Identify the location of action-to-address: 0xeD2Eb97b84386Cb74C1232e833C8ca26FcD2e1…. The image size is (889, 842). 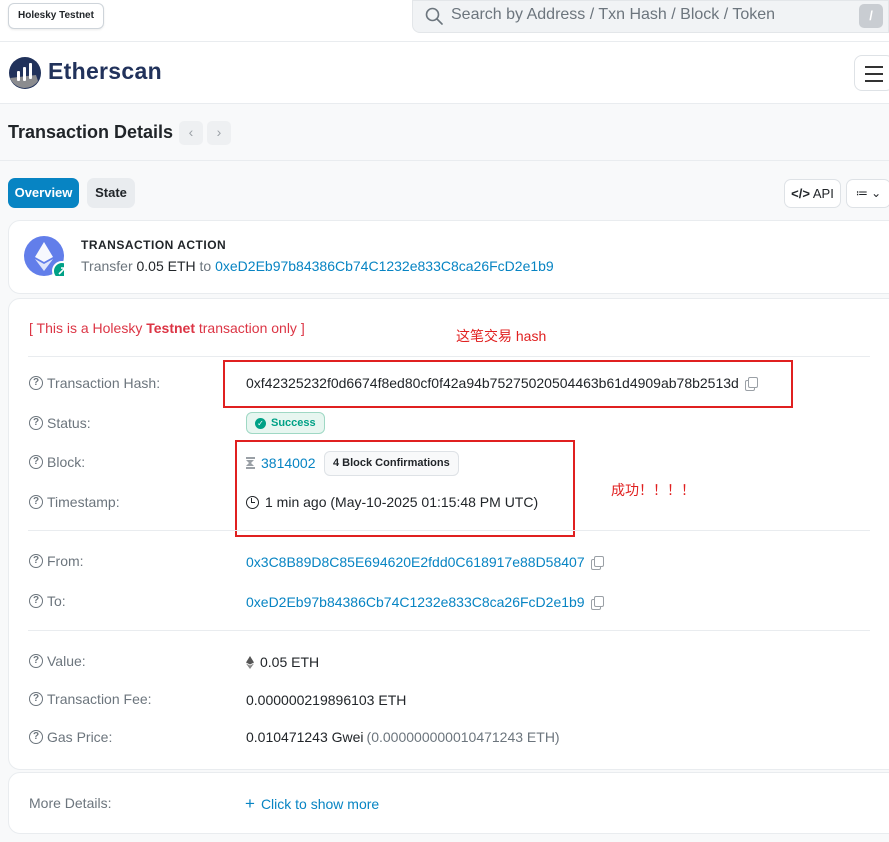
(384, 266).